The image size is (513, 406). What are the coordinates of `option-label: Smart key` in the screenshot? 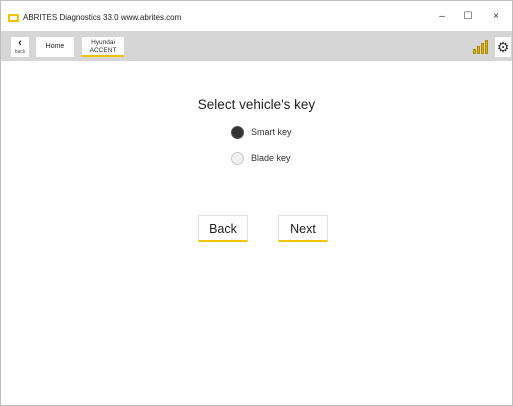 It's located at (271, 132).